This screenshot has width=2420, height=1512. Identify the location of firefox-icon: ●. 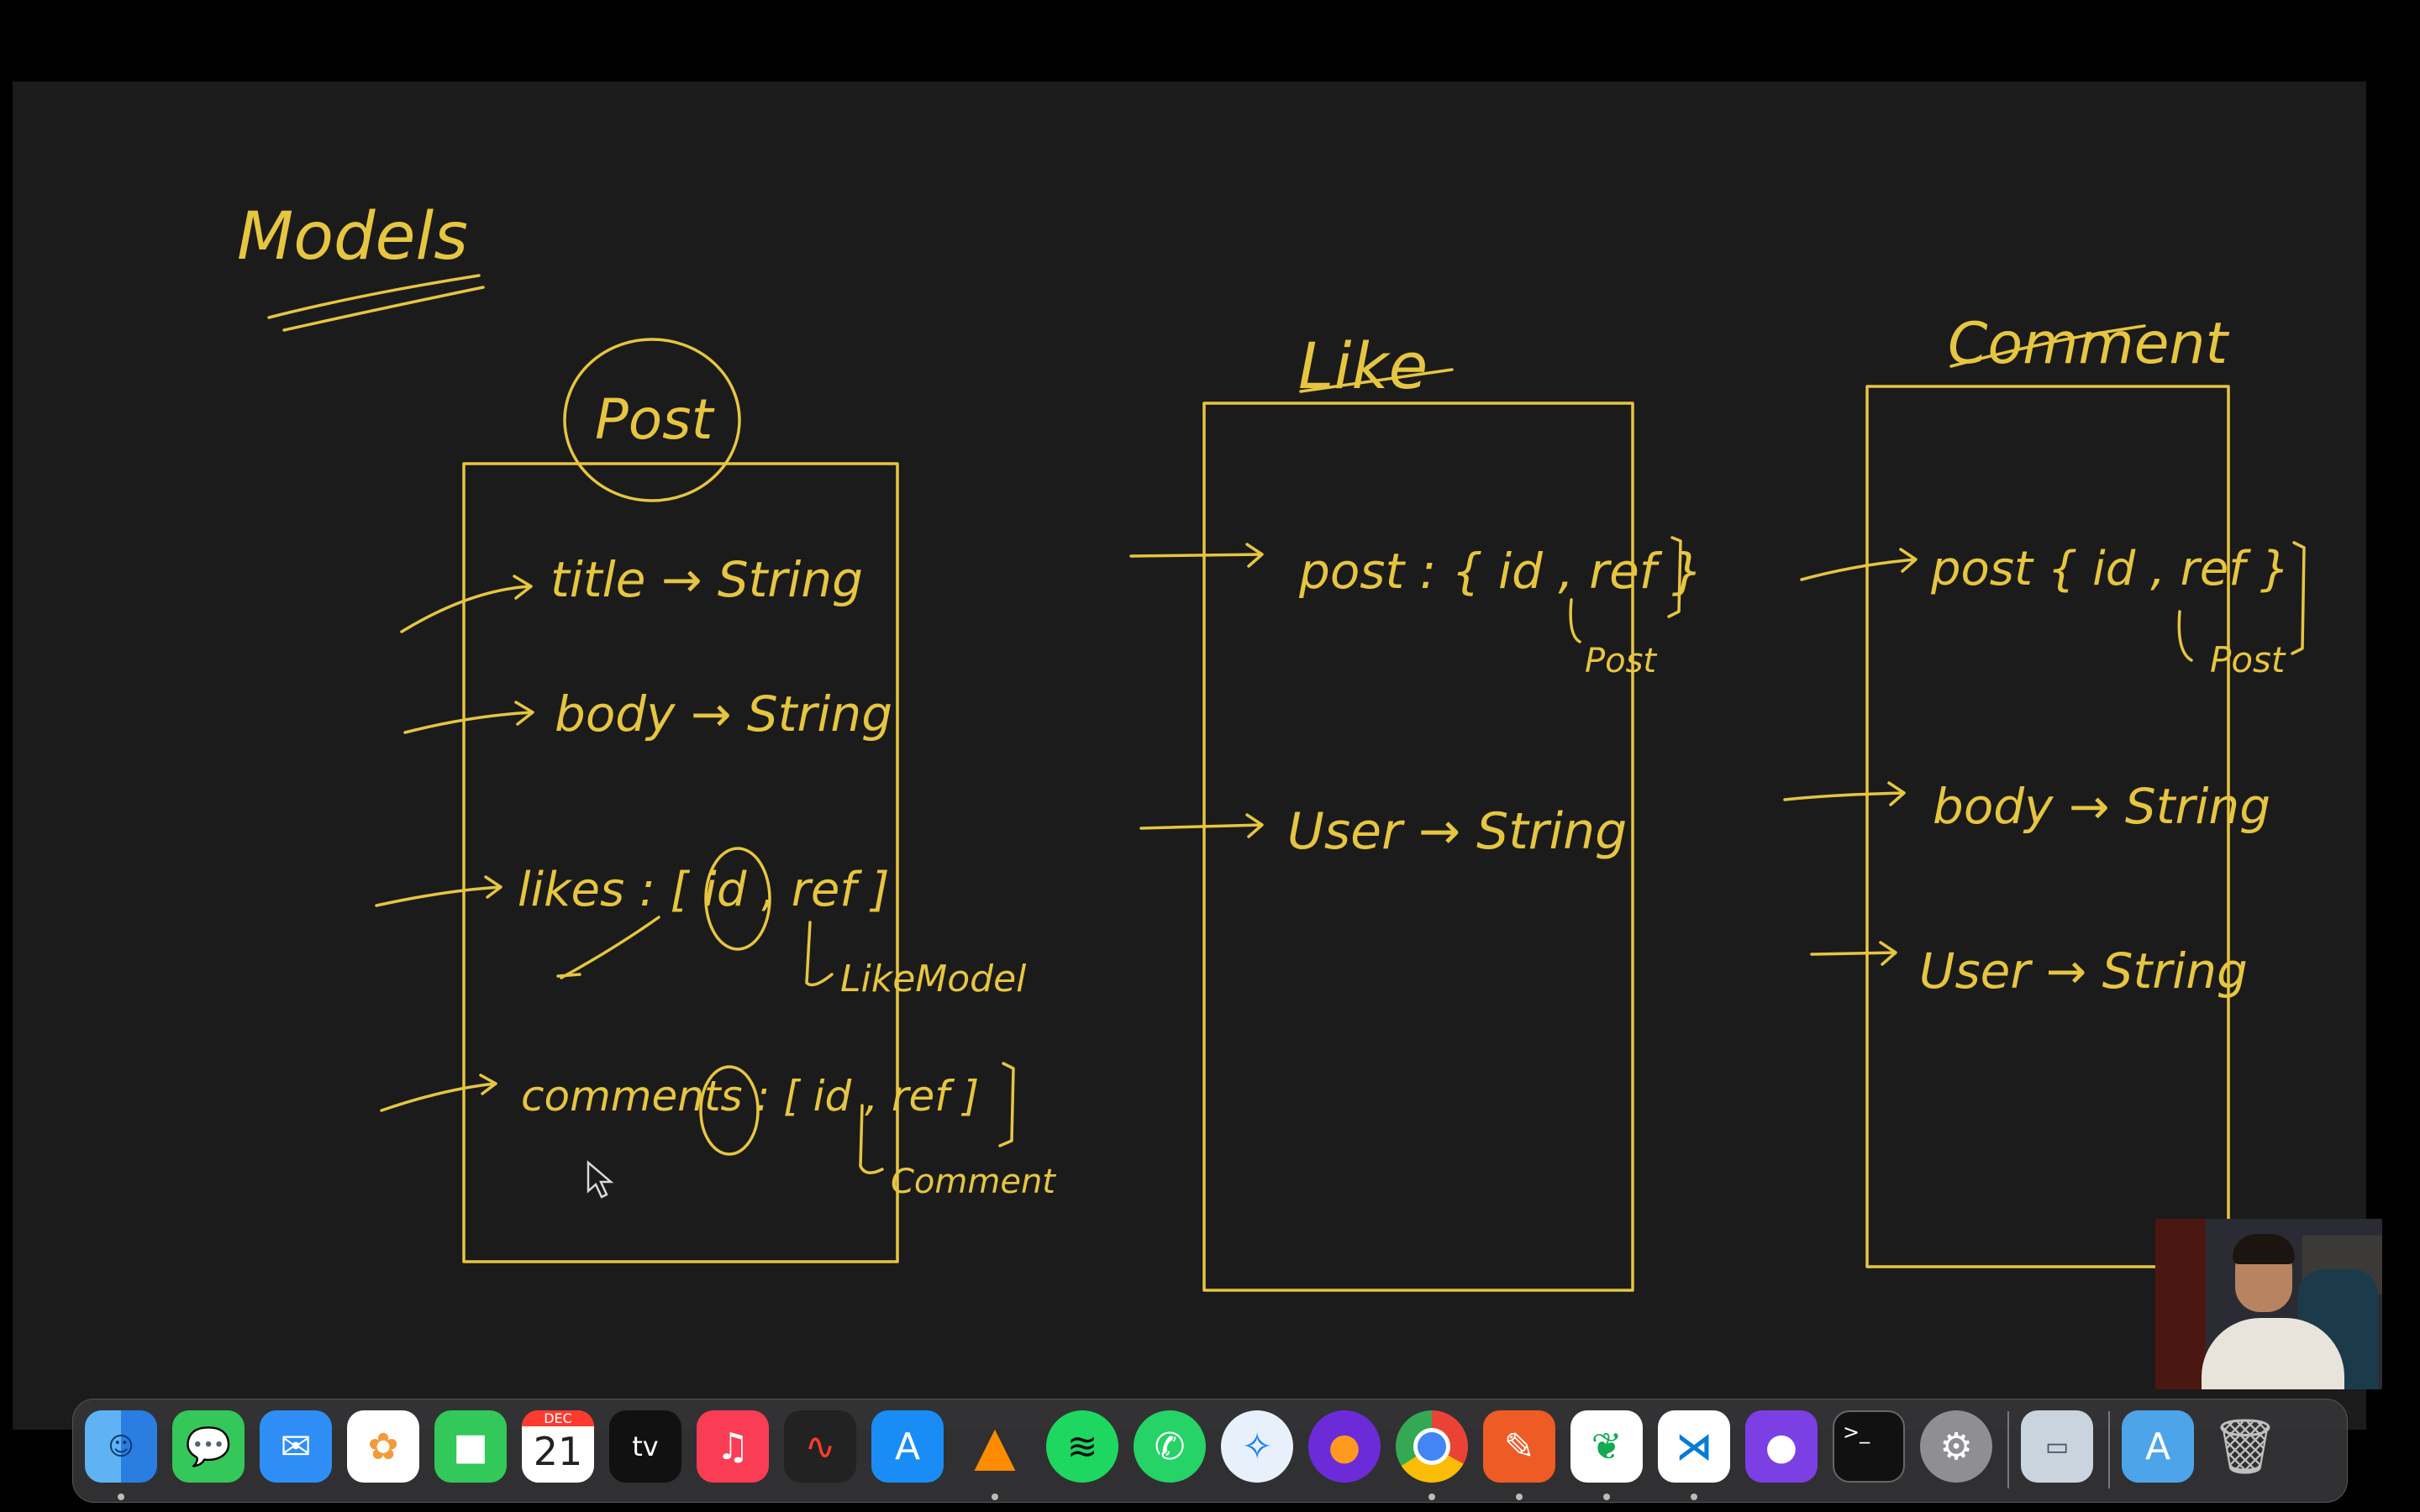
(1345, 1446).